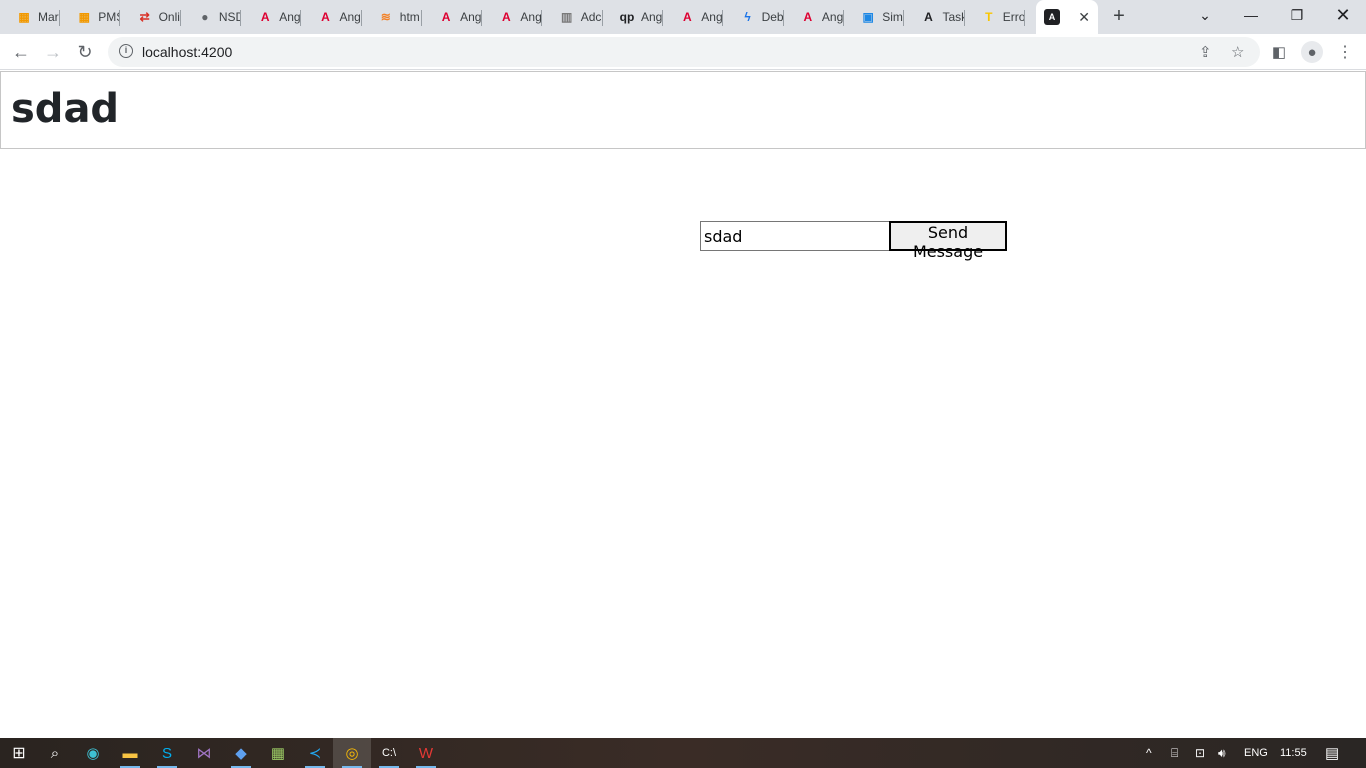  What do you see at coordinates (169, 17) in the screenshot?
I see `tab-label: Onli` at bounding box center [169, 17].